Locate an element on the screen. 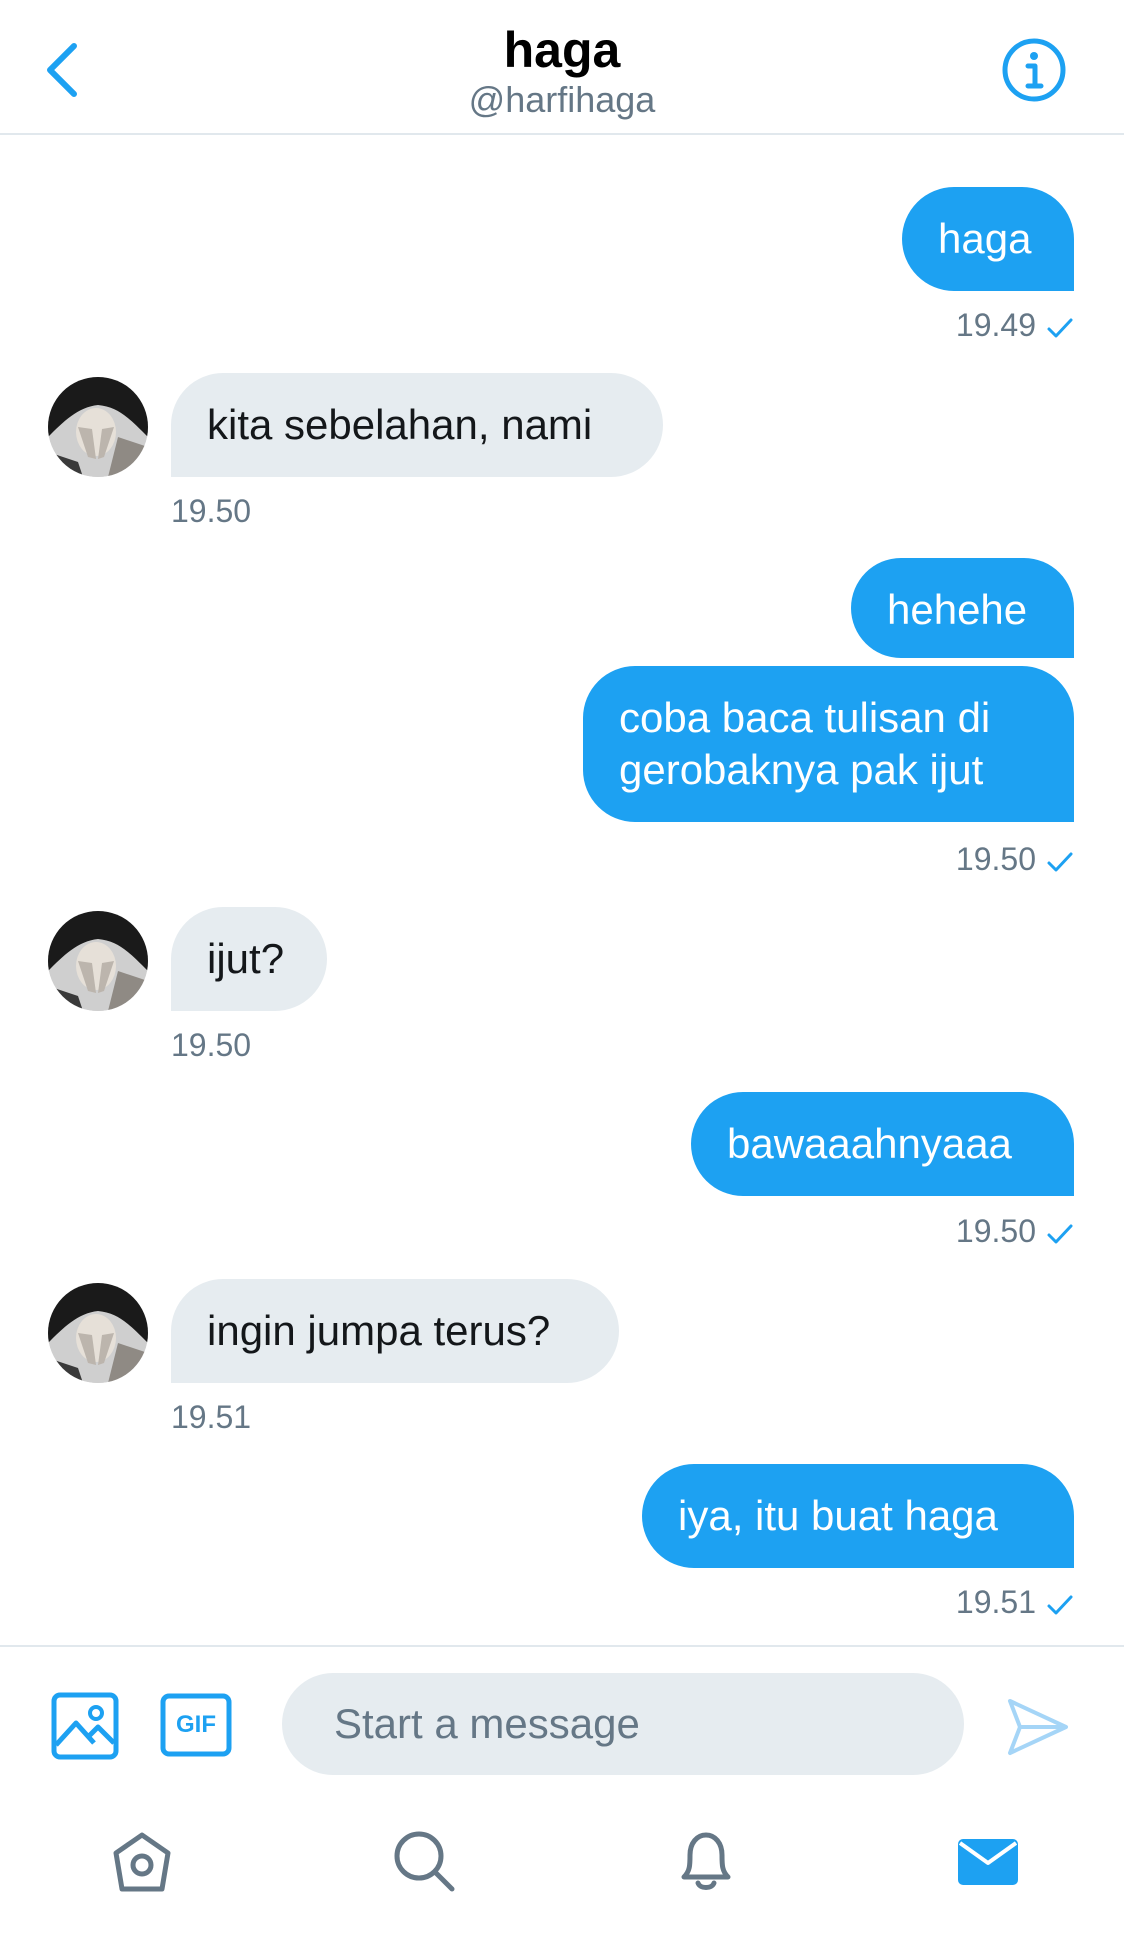 This screenshot has height=1944, width=1124. outgoing-message-bubble: hehehe is located at coordinates (962, 608).